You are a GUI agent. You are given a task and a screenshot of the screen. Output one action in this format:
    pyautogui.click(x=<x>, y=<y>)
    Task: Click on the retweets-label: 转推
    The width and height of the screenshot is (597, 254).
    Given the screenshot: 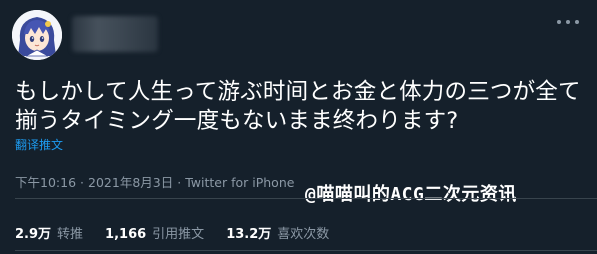 What is the action you would take?
    pyautogui.click(x=70, y=234)
    